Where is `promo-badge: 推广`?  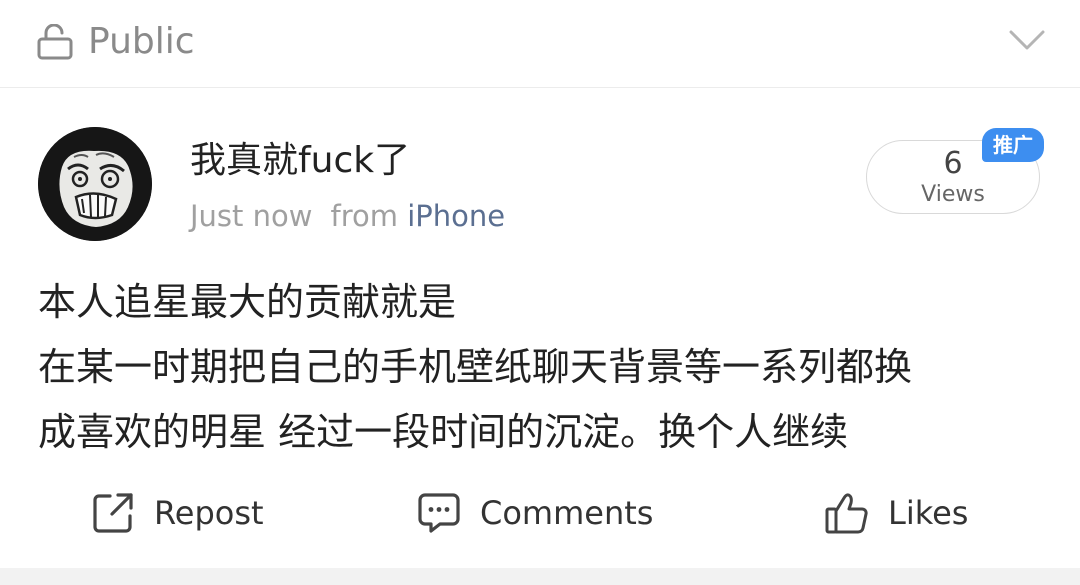 promo-badge: 推广 is located at coordinates (1013, 145).